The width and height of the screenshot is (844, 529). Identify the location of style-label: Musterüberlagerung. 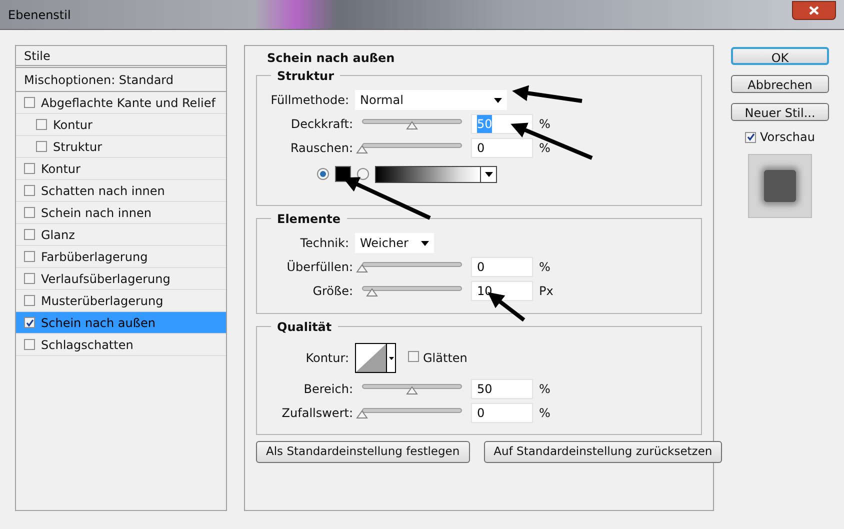
(102, 301).